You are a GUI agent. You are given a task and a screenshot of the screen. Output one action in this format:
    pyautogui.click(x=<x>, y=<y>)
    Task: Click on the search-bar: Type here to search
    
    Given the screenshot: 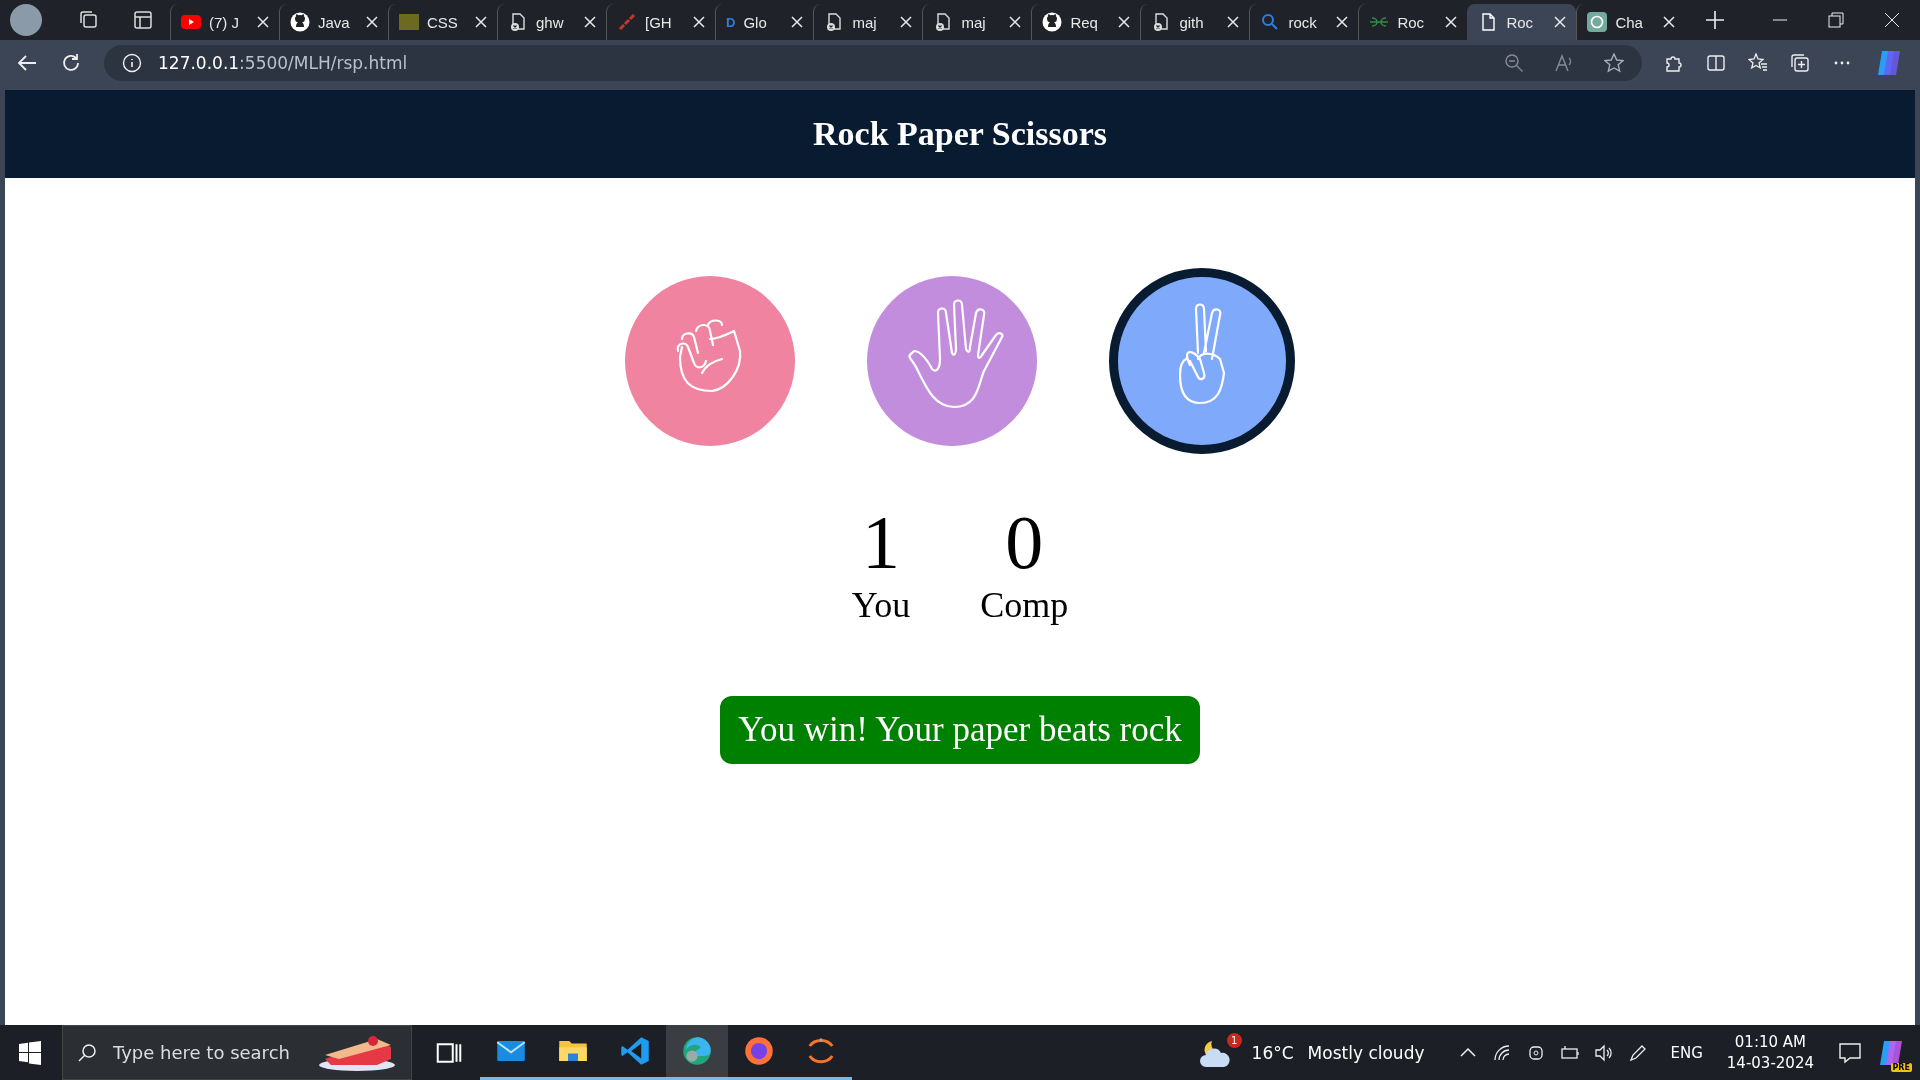 What is the action you would take?
    pyautogui.click(x=237, y=1052)
    